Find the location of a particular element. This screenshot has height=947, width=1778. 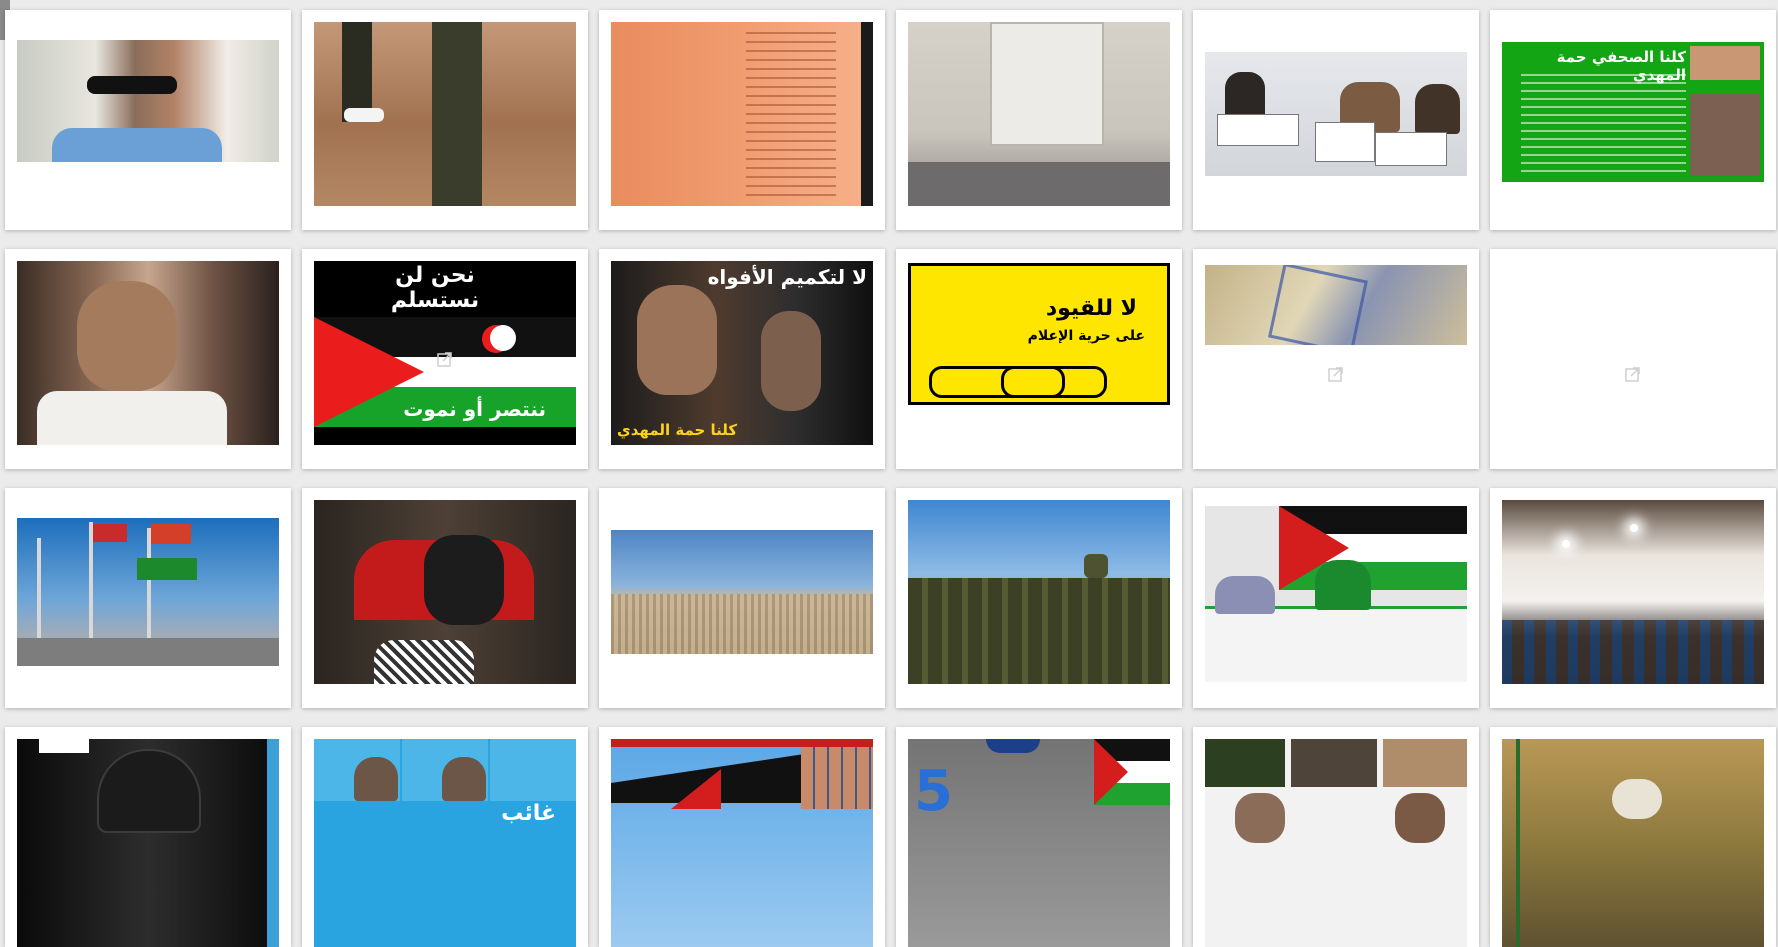

thumbnail-caption: على حرية الإعلام is located at coordinates (1086, 336).